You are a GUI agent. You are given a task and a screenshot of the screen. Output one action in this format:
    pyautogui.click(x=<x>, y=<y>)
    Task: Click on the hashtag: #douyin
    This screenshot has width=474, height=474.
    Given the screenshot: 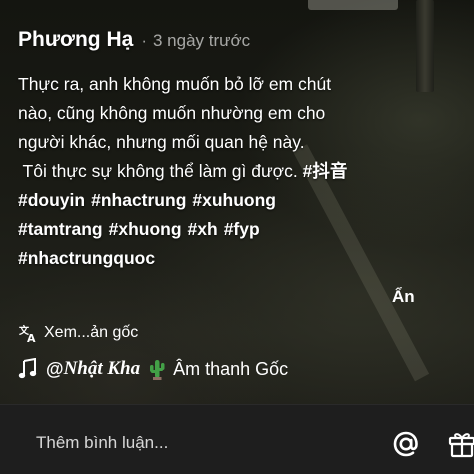 What is the action you would take?
    pyautogui.click(x=51, y=200)
    